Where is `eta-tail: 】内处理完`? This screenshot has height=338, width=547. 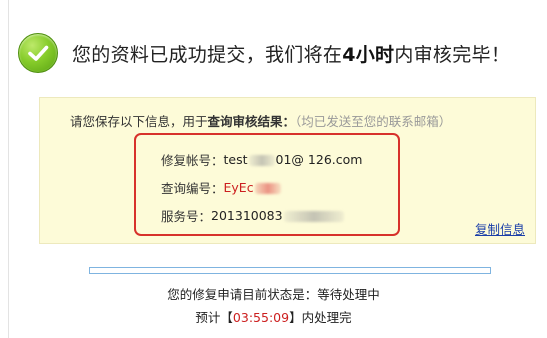
eta-tail: 】内处理完 is located at coordinates (320, 317).